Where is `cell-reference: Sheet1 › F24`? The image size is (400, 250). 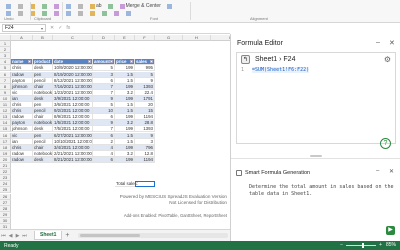
cell-reference: Sheet1 › F24 is located at coordinates (275, 59).